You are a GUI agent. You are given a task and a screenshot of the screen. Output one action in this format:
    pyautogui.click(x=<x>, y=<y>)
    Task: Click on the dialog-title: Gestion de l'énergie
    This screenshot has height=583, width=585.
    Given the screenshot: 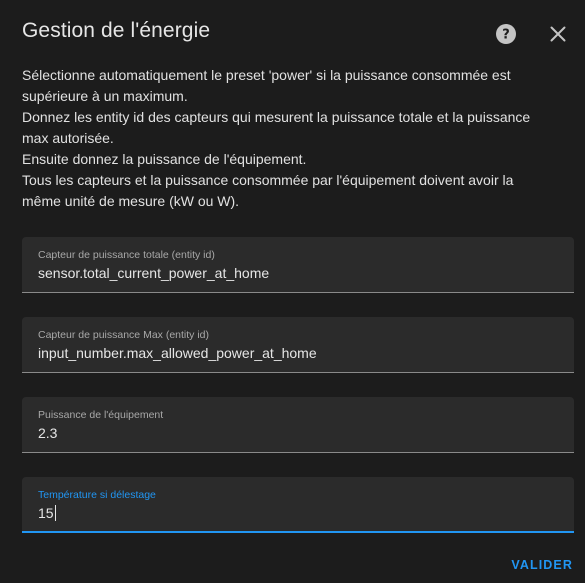 What is the action you would take?
    pyautogui.click(x=116, y=30)
    